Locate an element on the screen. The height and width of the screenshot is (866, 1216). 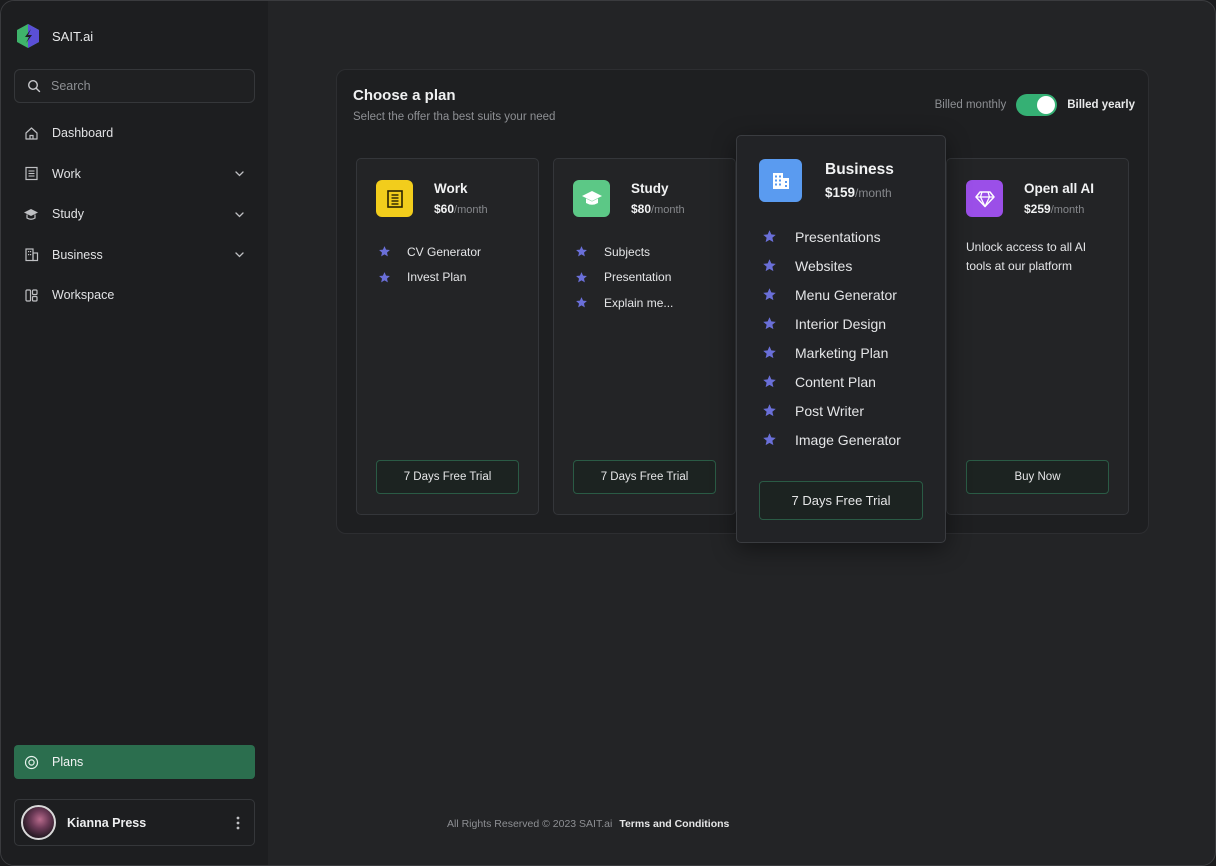
feature-label: Content Plan is located at coordinates (835, 381).